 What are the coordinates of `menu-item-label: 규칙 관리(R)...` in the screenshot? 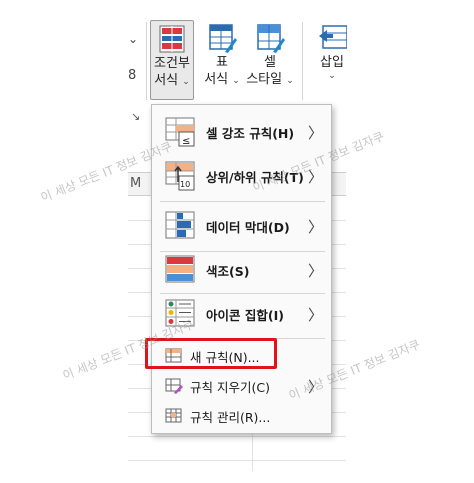 It's located at (230, 417).